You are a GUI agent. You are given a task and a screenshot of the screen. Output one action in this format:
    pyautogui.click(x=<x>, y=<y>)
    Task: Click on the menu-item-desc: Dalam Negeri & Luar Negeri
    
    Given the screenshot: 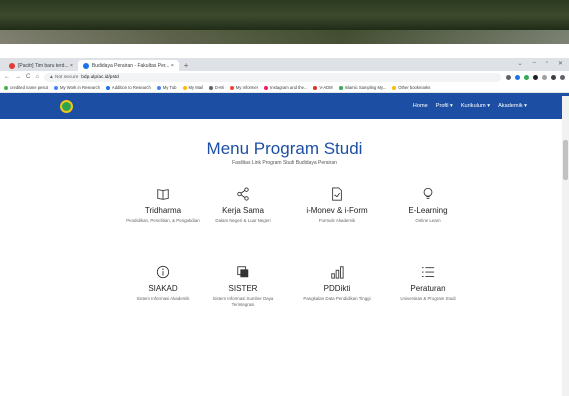 What is the action you would take?
    pyautogui.click(x=243, y=220)
    